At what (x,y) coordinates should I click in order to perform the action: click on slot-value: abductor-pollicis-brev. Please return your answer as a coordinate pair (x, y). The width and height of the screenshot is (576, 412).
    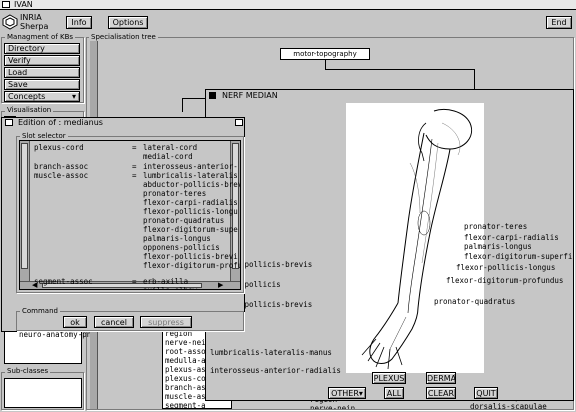
    Looking at the image, I should click on (191, 184).